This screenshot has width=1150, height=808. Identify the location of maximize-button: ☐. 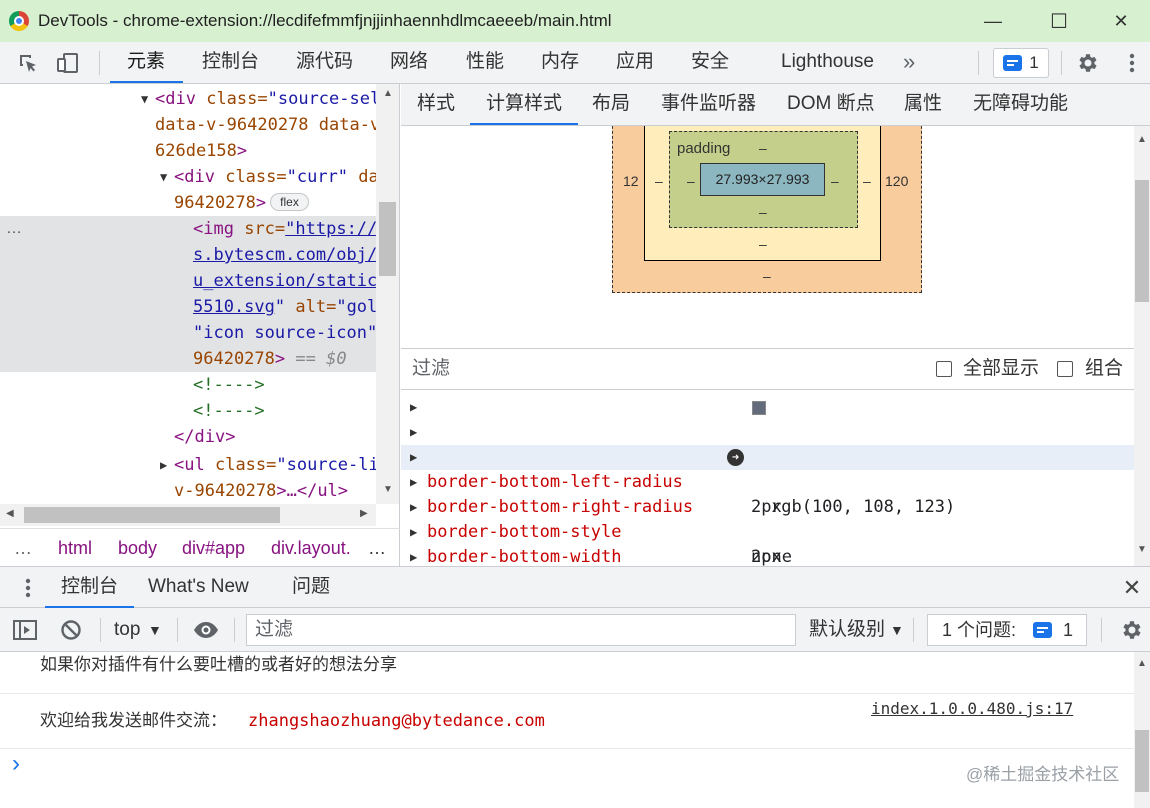
(1059, 21).